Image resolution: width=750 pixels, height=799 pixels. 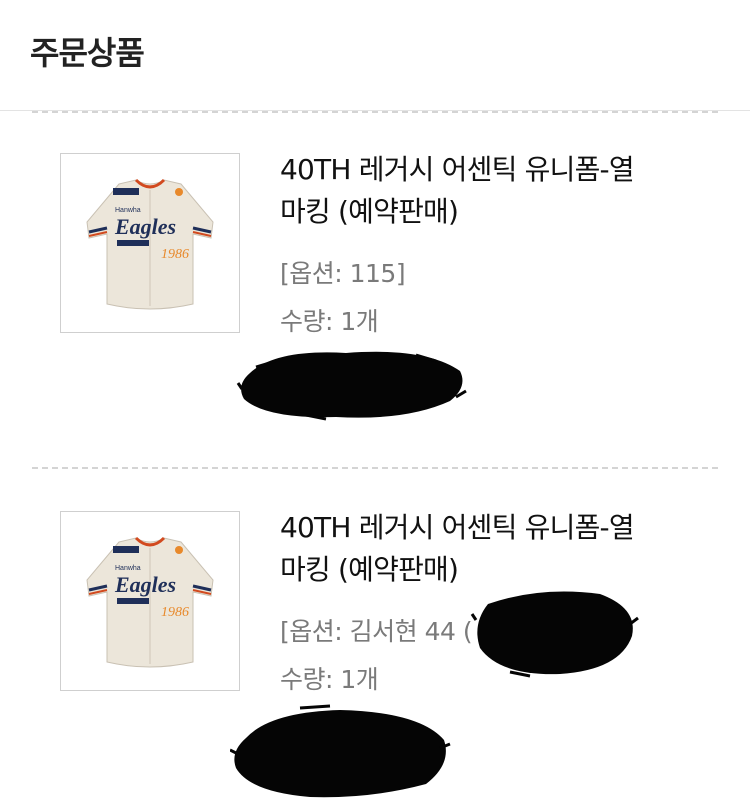 I want to click on product-option: [옵션: 김서현 44 (, so click(x=376, y=631).